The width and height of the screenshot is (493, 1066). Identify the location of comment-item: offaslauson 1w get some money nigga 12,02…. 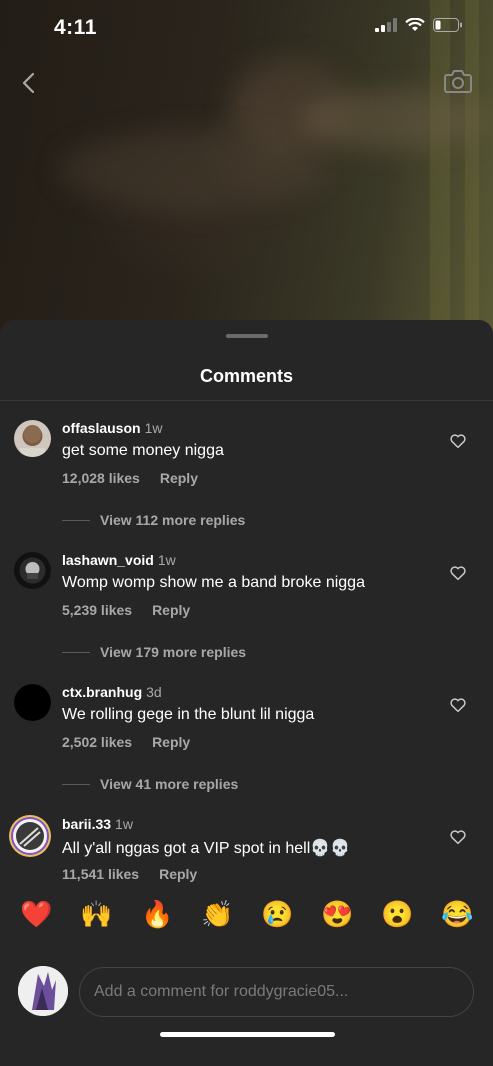
(246, 486).